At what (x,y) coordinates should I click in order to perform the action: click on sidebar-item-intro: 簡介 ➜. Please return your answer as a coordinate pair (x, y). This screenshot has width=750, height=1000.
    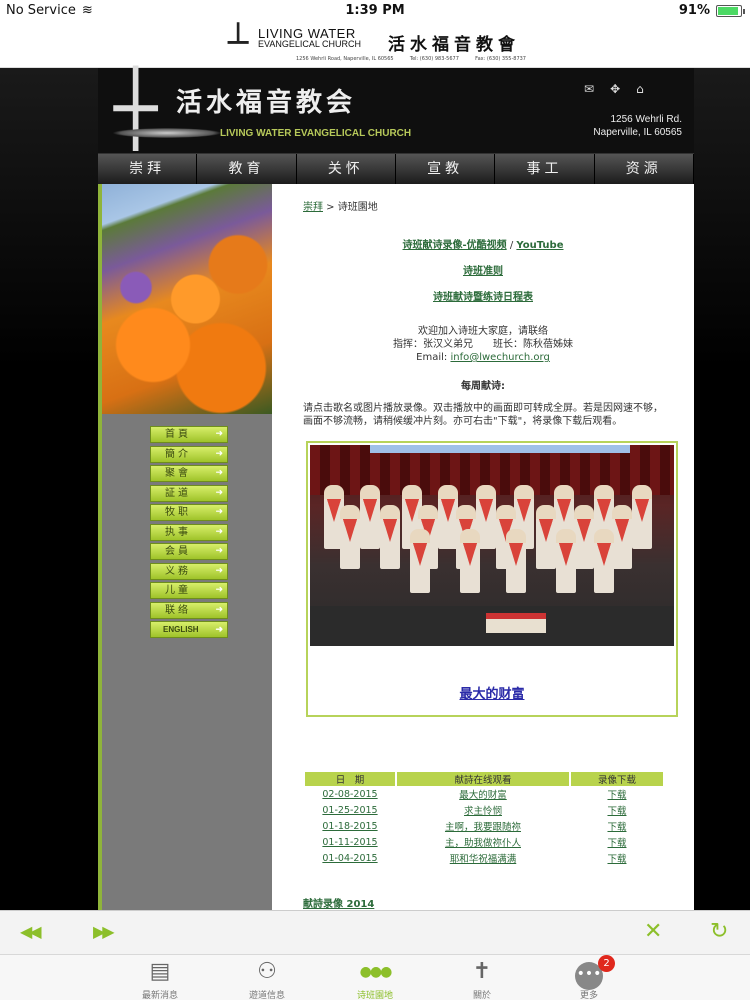
    Looking at the image, I should click on (189, 454).